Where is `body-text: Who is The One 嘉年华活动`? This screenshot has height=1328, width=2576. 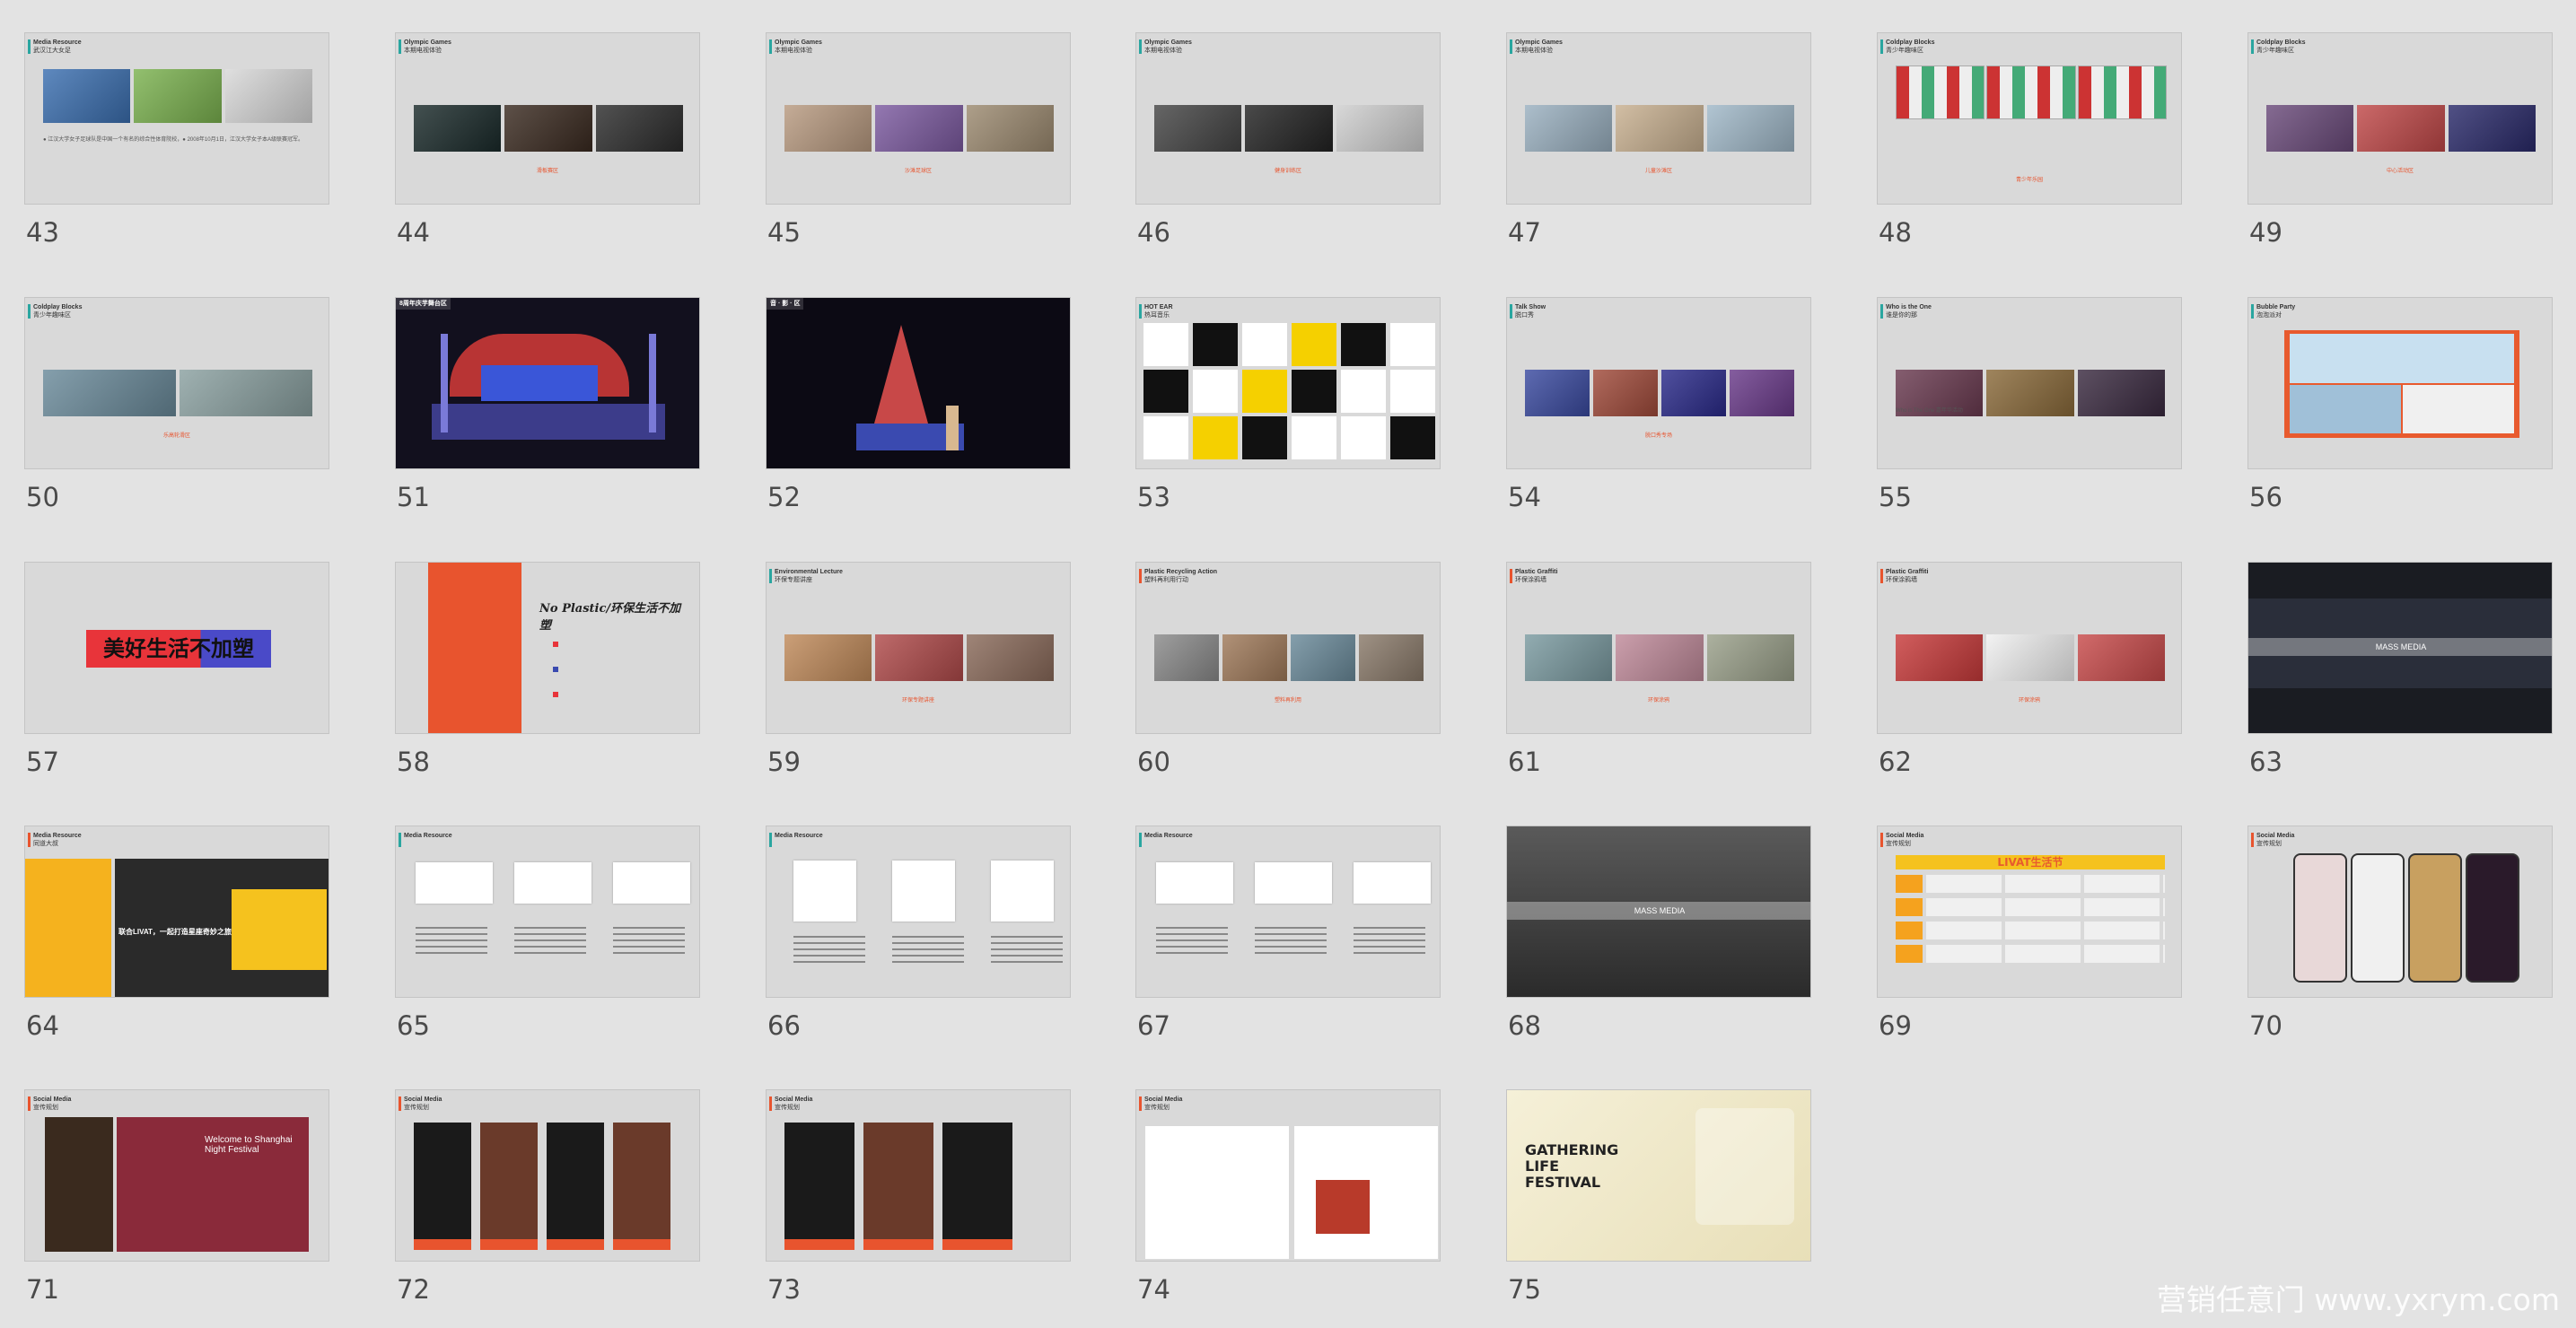 body-text: Who is The One 嘉年华活动 is located at coordinates (1929, 411).